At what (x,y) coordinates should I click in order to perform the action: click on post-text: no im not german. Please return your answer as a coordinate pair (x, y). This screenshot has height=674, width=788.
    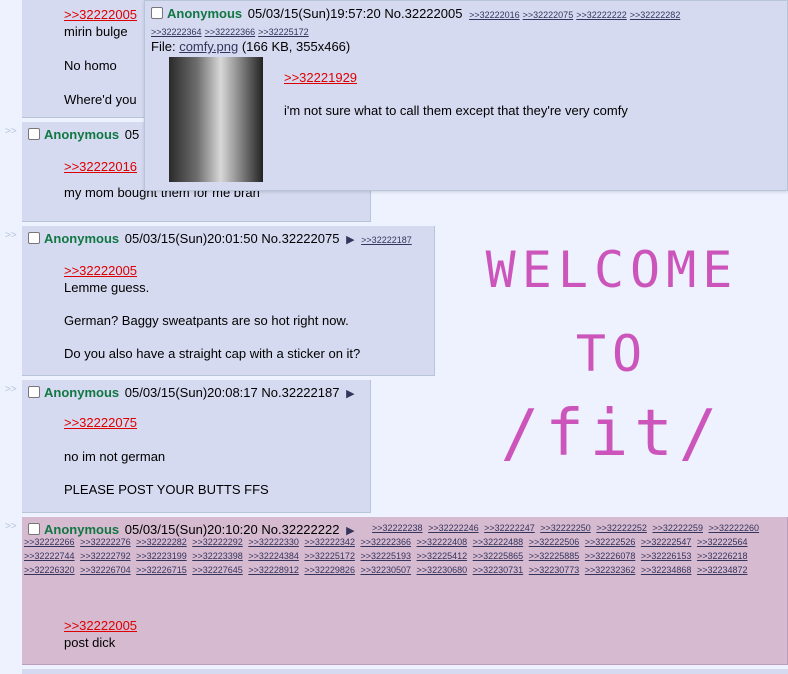
    Looking at the image, I should click on (115, 456).